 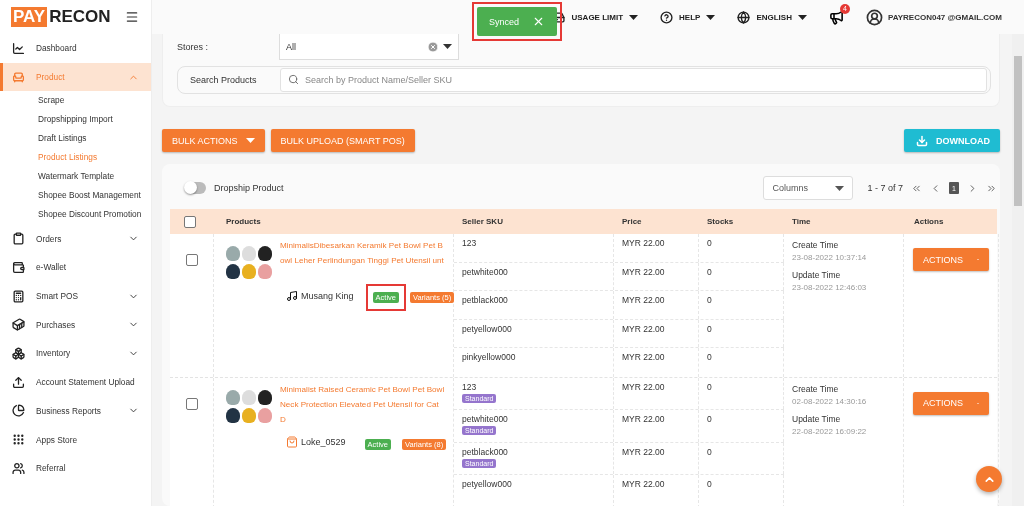 What do you see at coordinates (830, 287) in the screenshot?
I see `update-time-value: 23-08-2022 12:46:03` at bounding box center [830, 287].